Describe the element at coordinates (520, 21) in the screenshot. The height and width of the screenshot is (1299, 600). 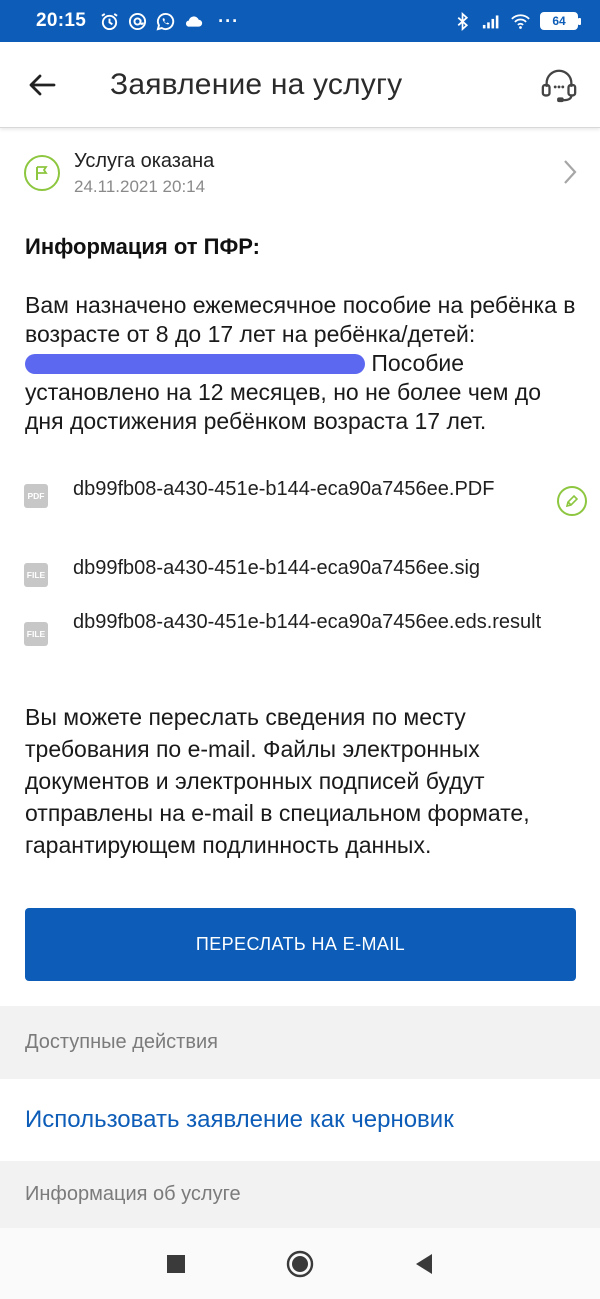
I see `wifi-icon` at that location.